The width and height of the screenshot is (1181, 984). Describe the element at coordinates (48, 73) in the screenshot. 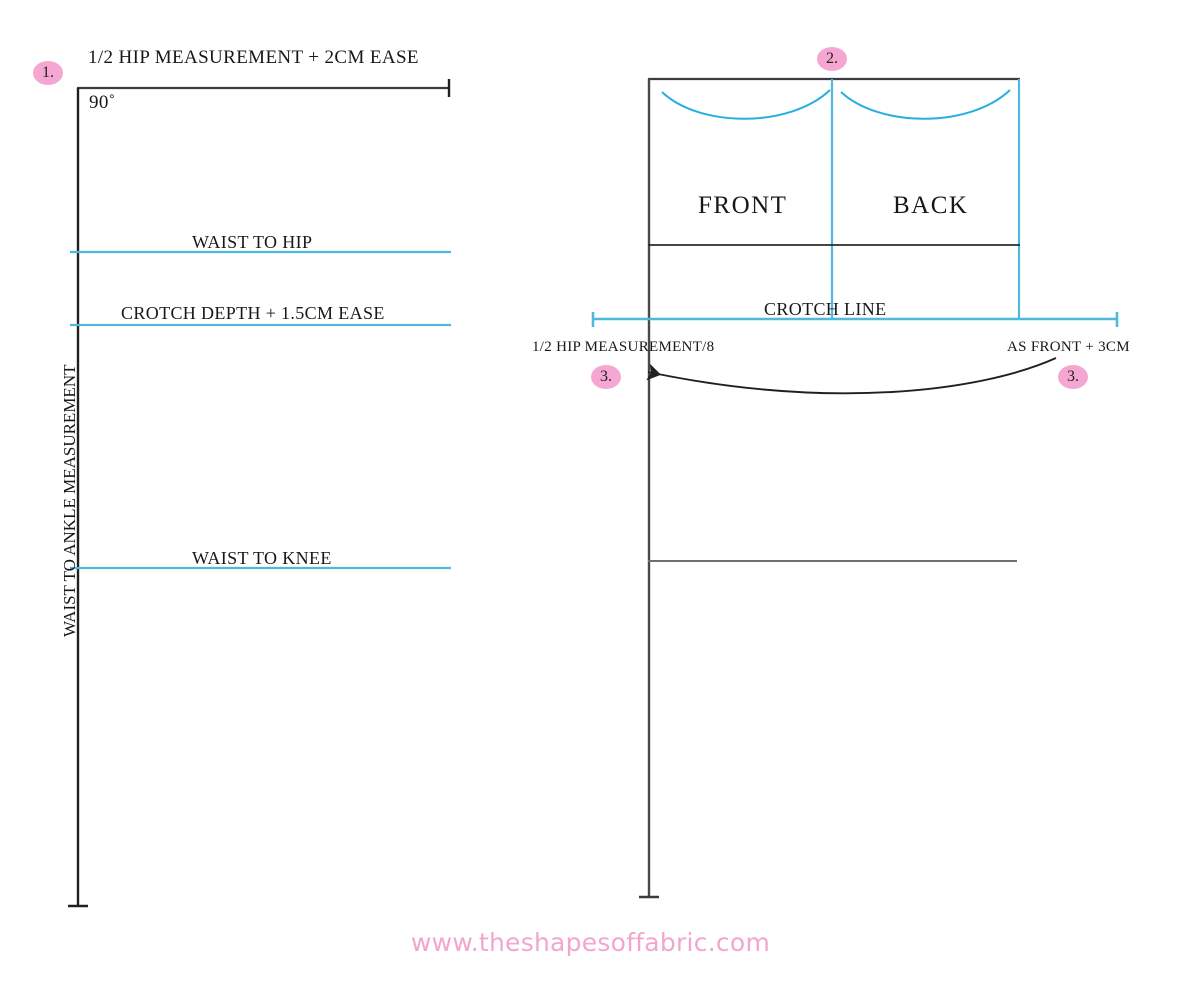

I see `step-badge-1: 1.` at that location.